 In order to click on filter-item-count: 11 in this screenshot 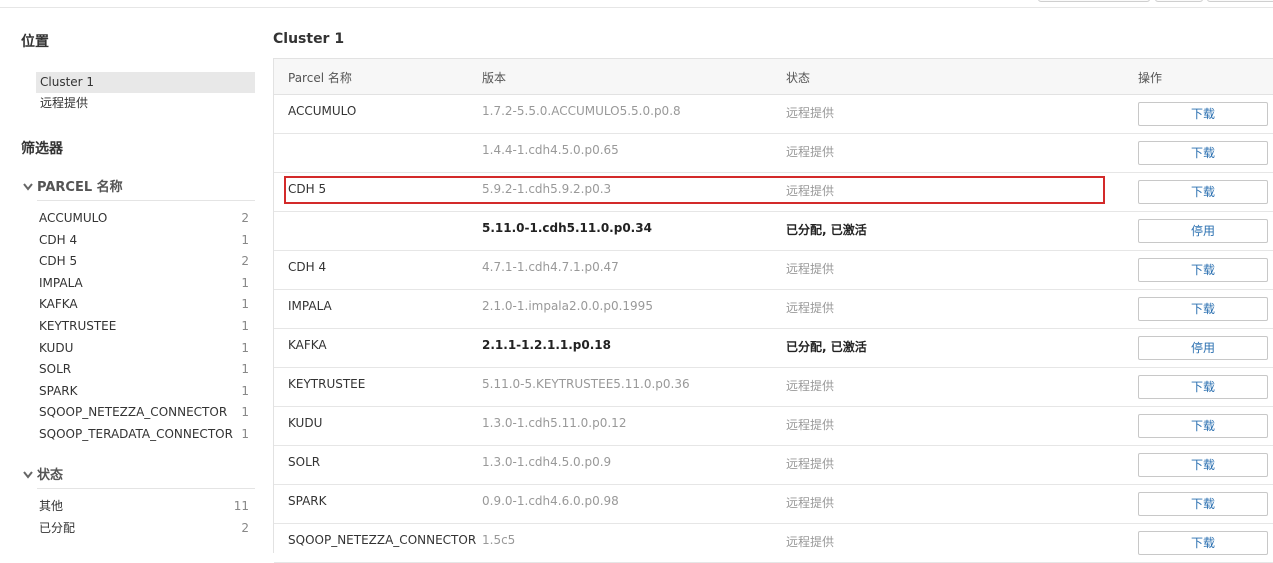, I will do `click(241, 506)`.